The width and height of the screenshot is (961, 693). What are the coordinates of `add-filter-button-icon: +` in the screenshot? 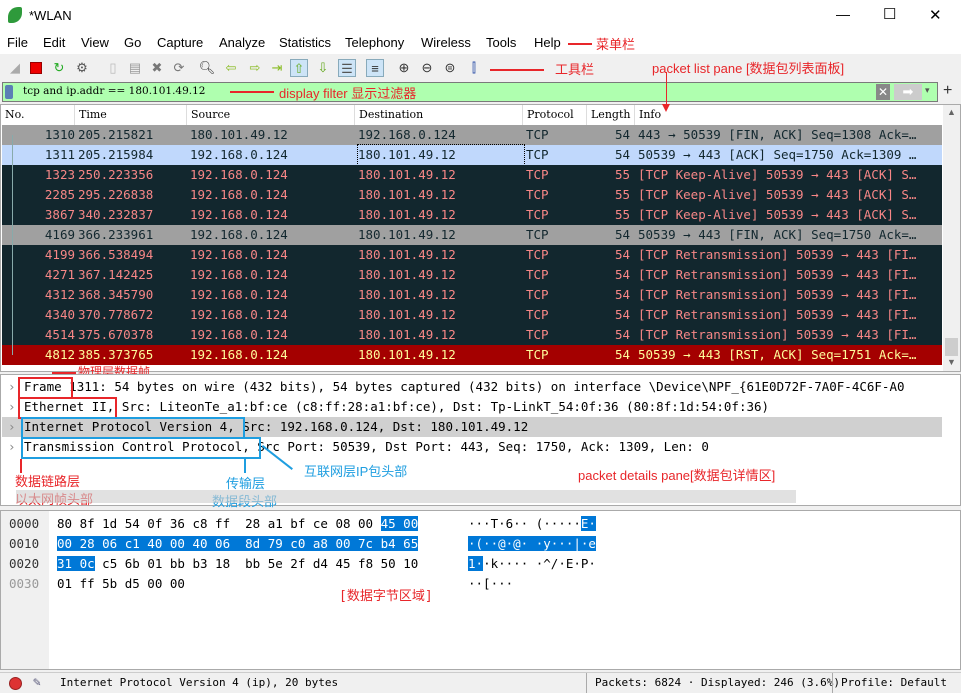 It's located at (947, 91).